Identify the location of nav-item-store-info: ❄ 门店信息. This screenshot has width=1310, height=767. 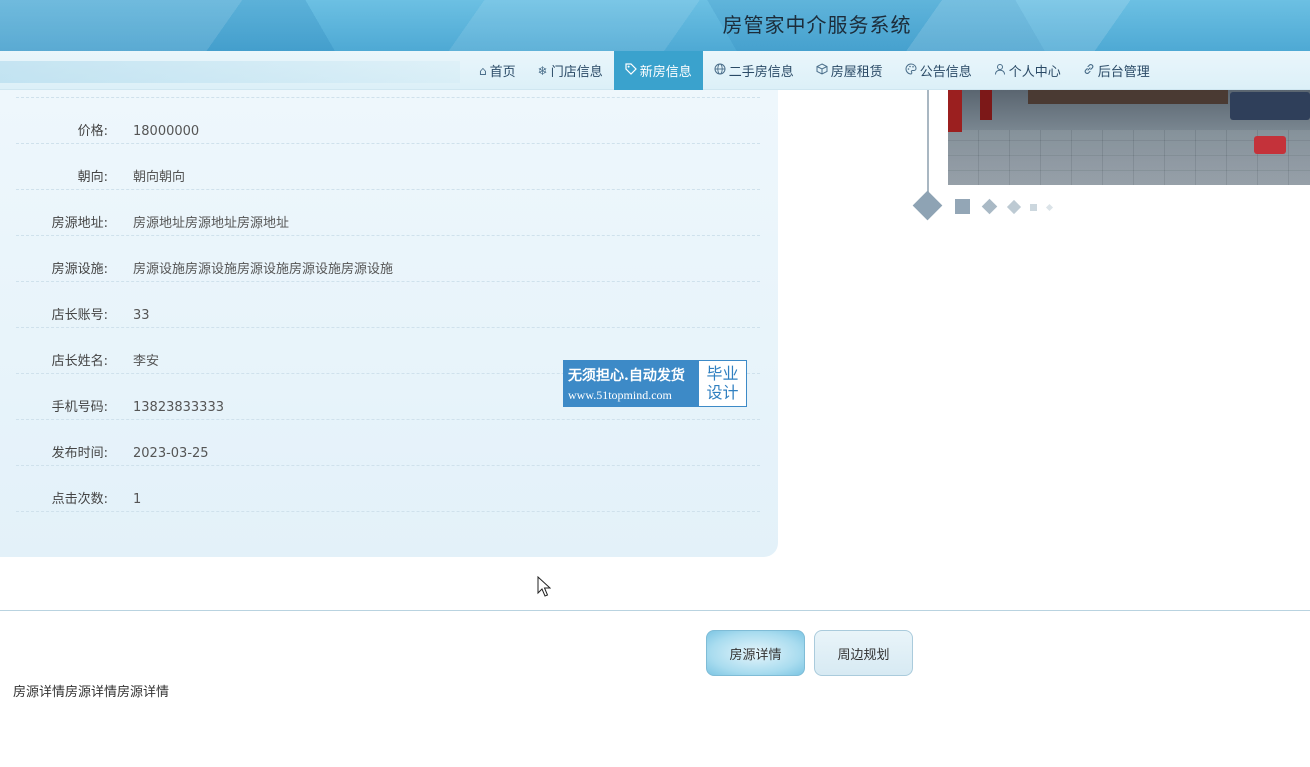
(570, 70).